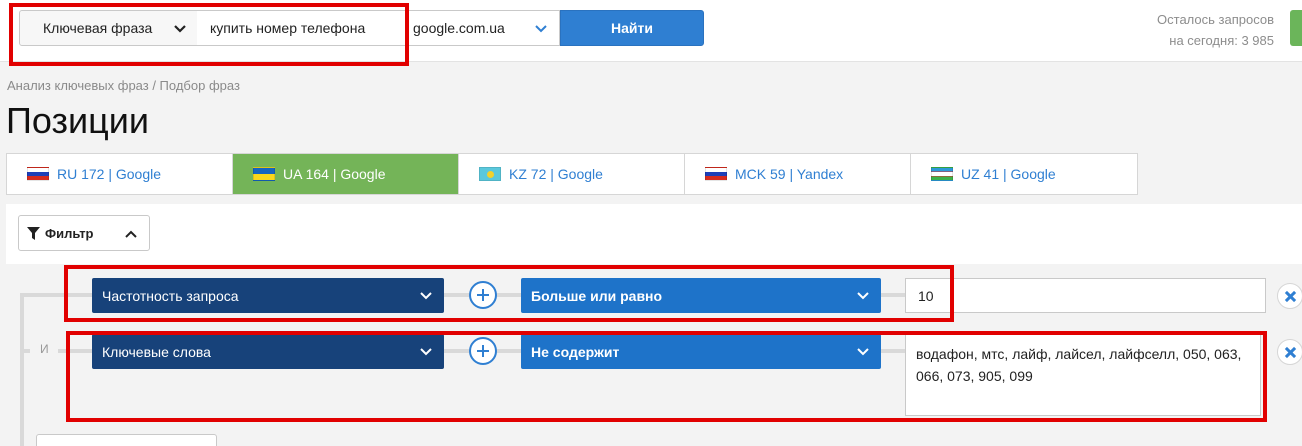 The width and height of the screenshot is (1302, 446). Describe the element at coordinates (597, 295) in the screenshot. I see `condition-operator-label: Больше или равно` at that location.